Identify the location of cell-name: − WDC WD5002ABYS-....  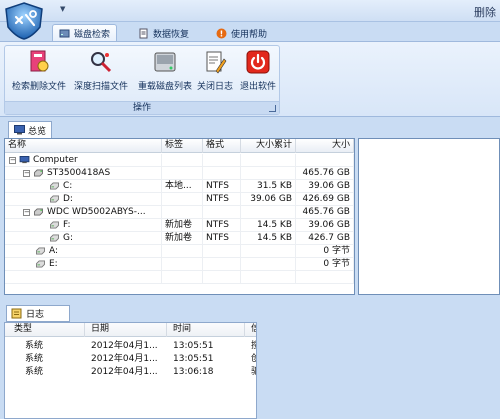
(83, 212).